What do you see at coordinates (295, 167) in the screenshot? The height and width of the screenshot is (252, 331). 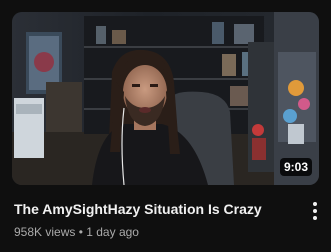 I see `duration-badge: 9:03` at bounding box center [295, 167].